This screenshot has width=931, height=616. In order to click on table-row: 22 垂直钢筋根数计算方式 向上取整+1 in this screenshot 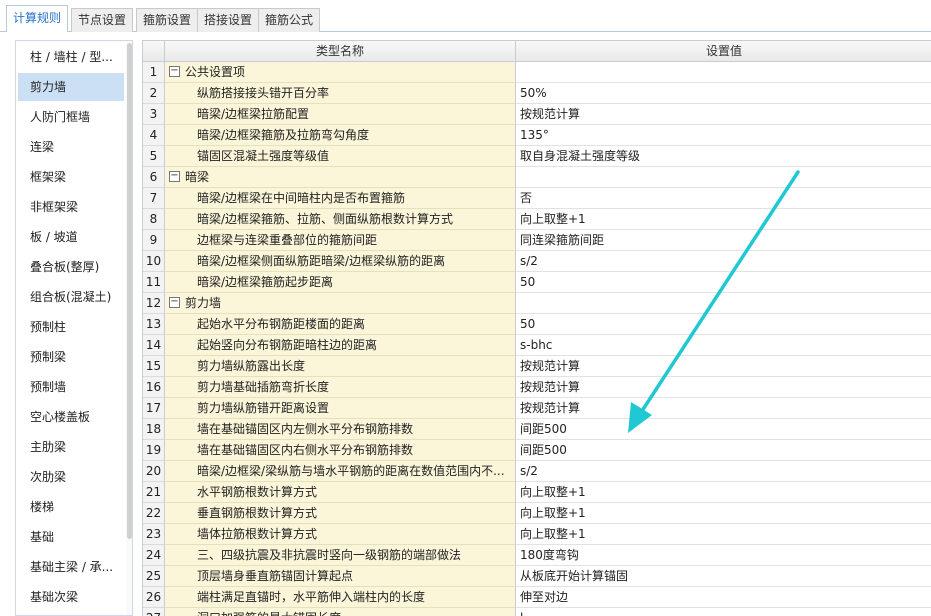, I will do `click(537, 513)`.